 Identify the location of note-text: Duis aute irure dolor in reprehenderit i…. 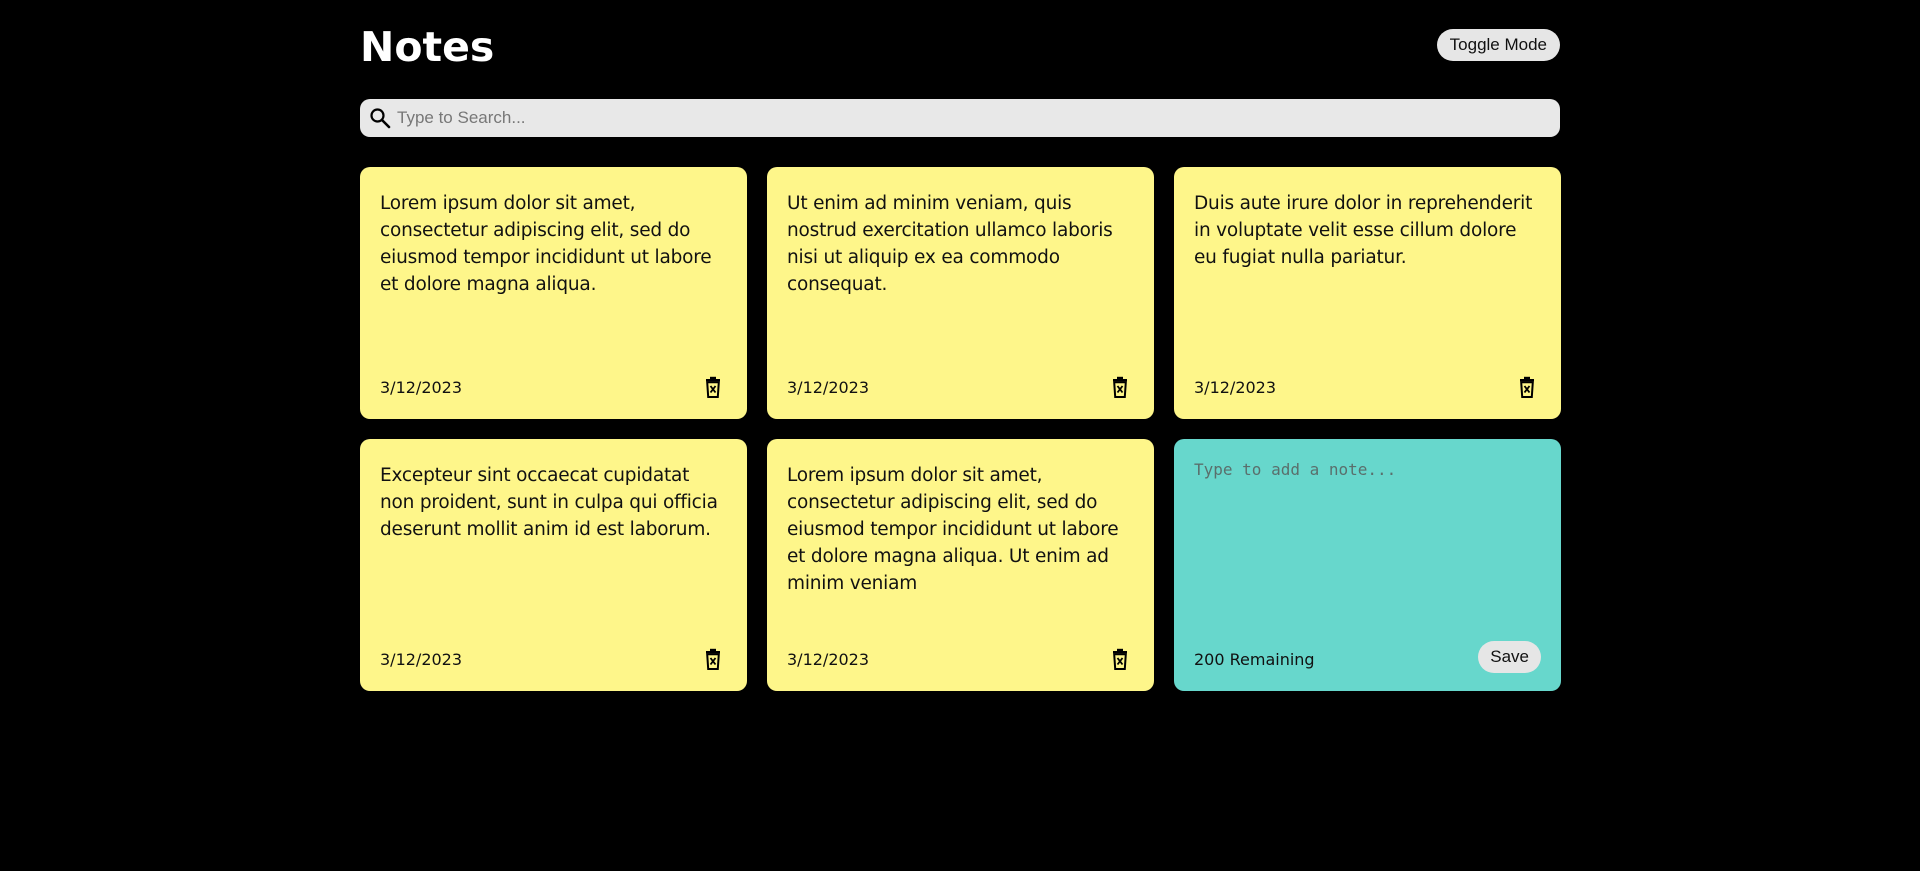
(1363, 230).